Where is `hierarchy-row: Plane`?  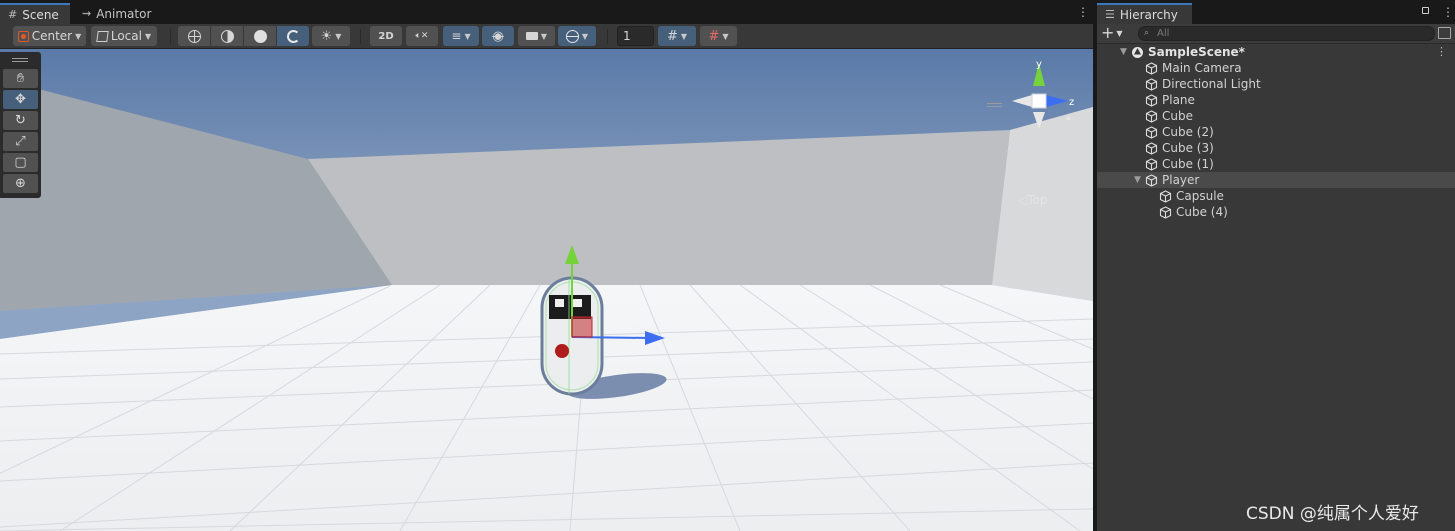
hierarchy-row: Plane is located at coordinates (1276, 100).